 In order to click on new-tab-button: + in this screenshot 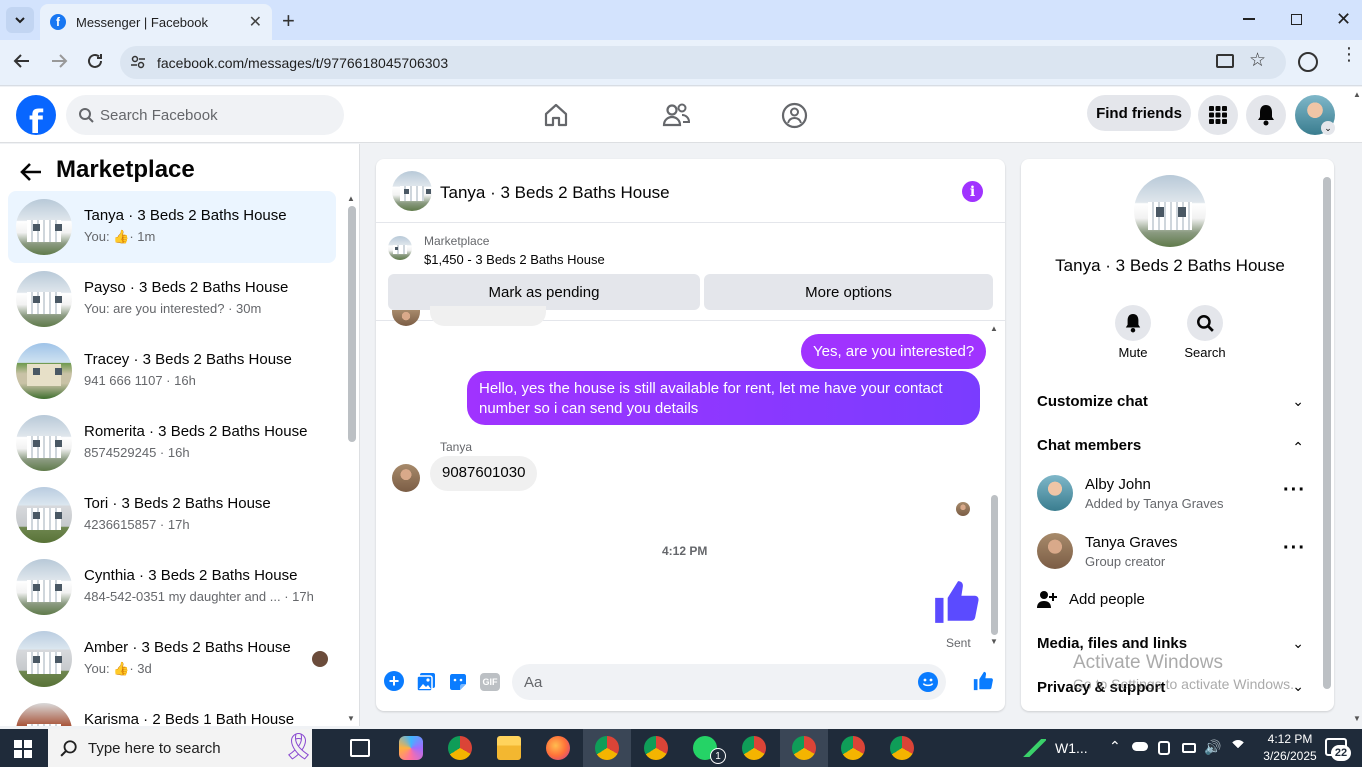, I will do `click(288, 21)`.